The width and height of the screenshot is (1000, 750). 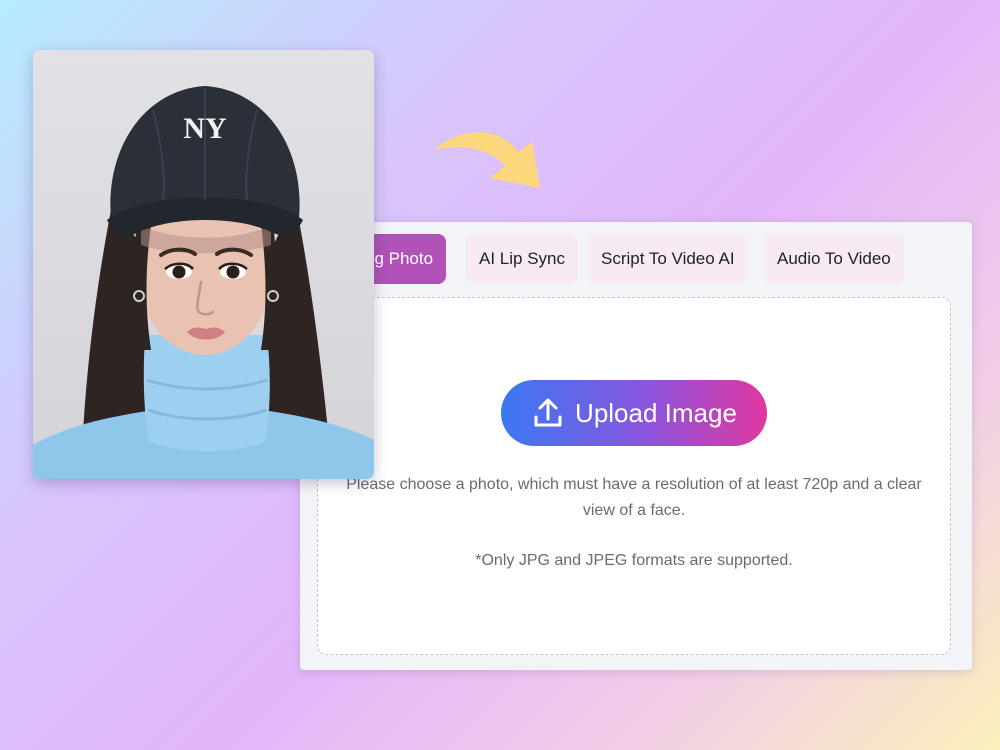 What do you see at coordinates (634, 510) in the screenshot?
I see `upload-hint-line-2: view of a face.` at bounding box center [634, 510].